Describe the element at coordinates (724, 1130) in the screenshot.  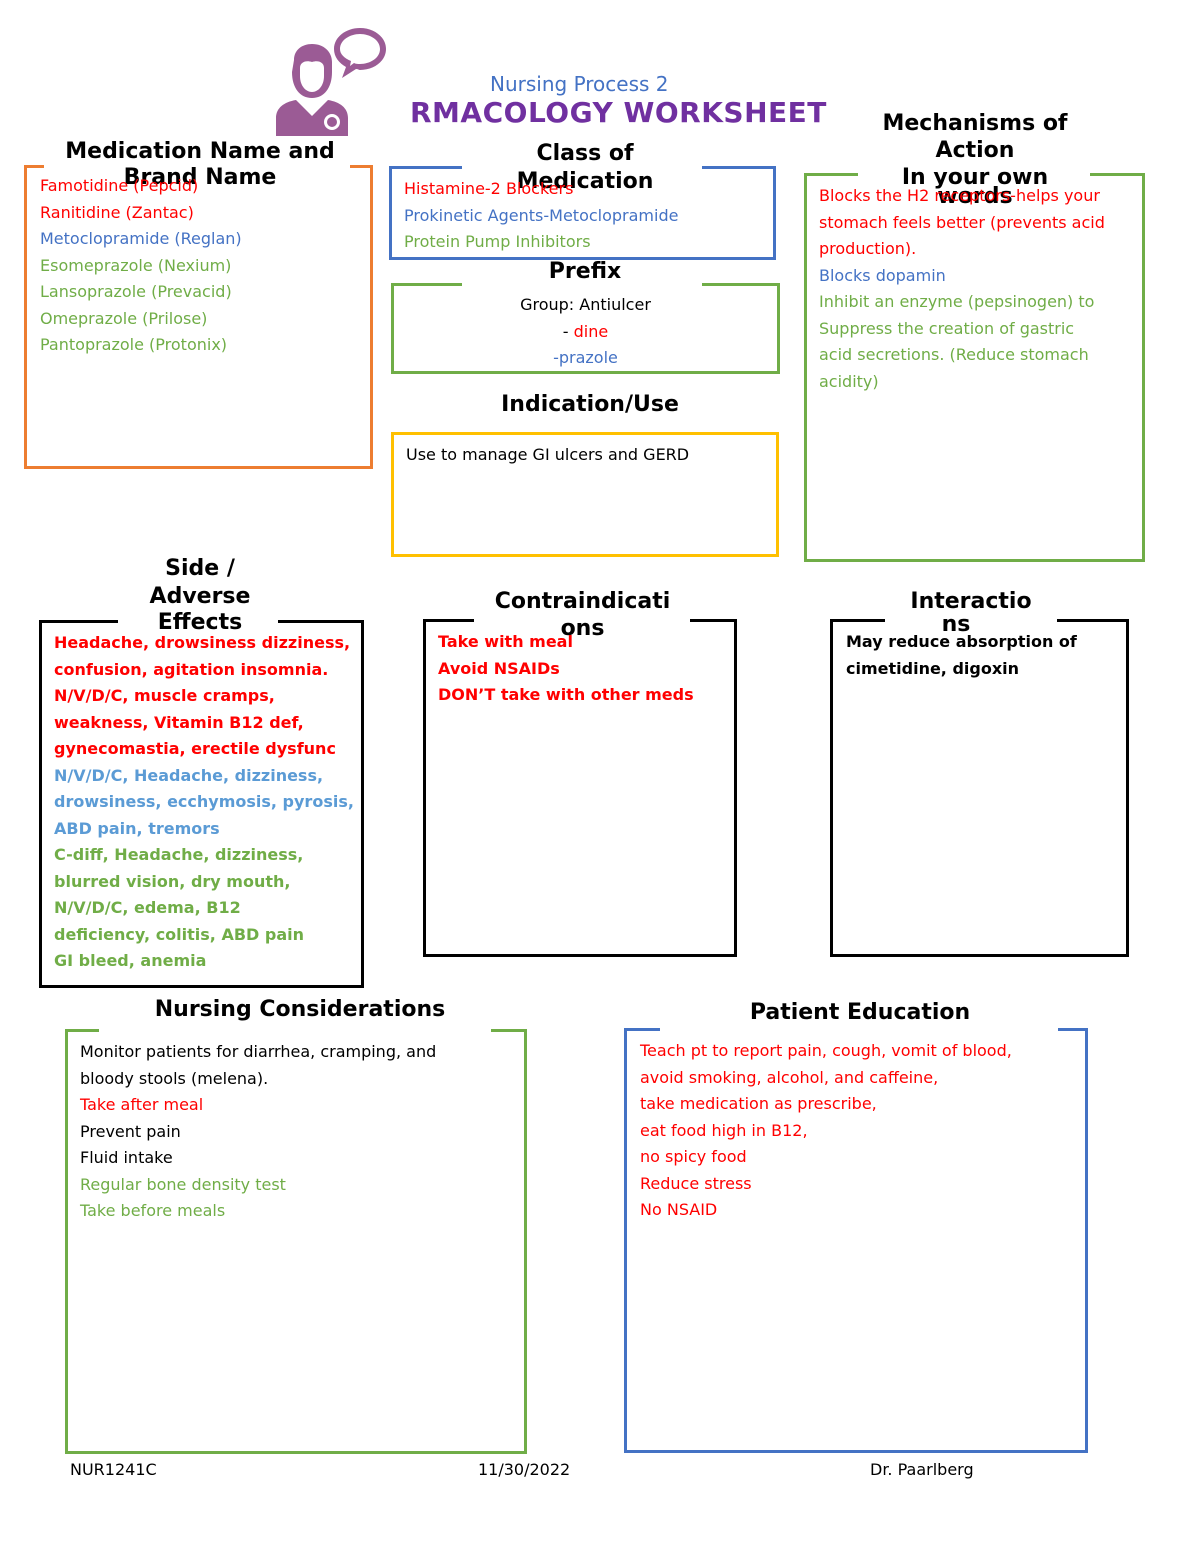
I see `list-item: eat food high in B12,` at that location.